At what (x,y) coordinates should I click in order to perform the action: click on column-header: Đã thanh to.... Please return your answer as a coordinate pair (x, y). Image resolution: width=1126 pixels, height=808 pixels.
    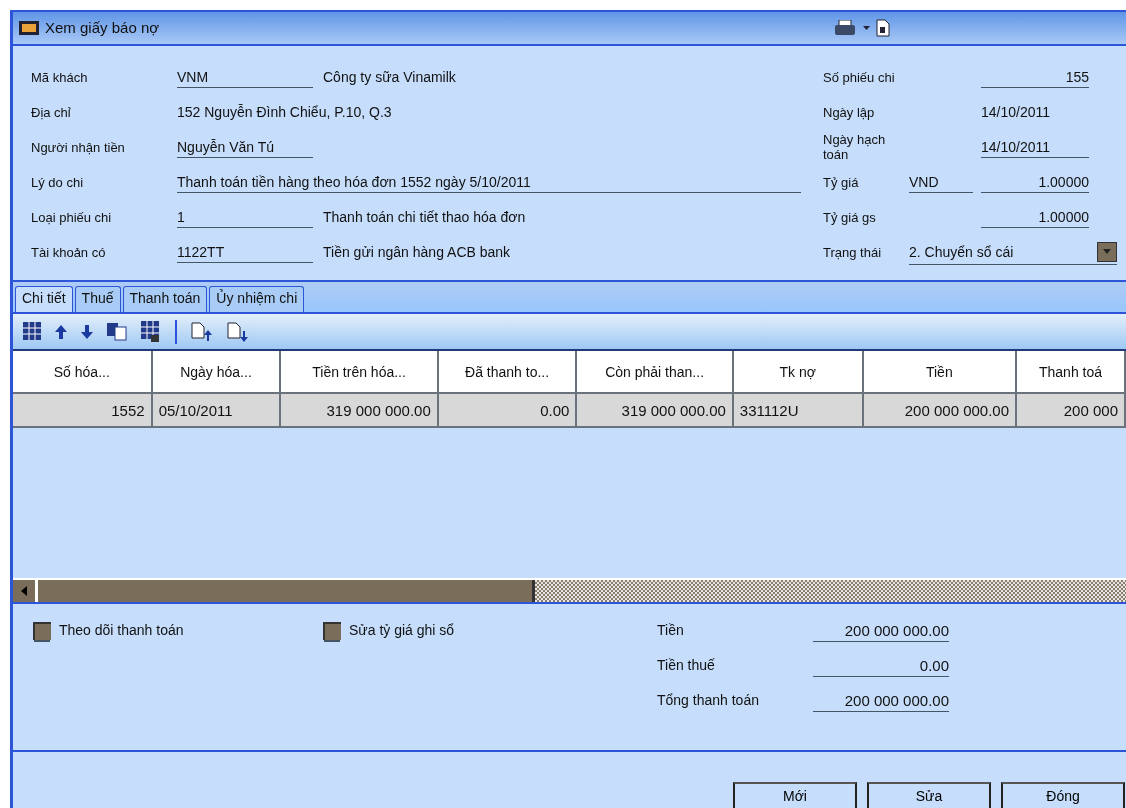
    Looking at the image, I should click on (508, 373).